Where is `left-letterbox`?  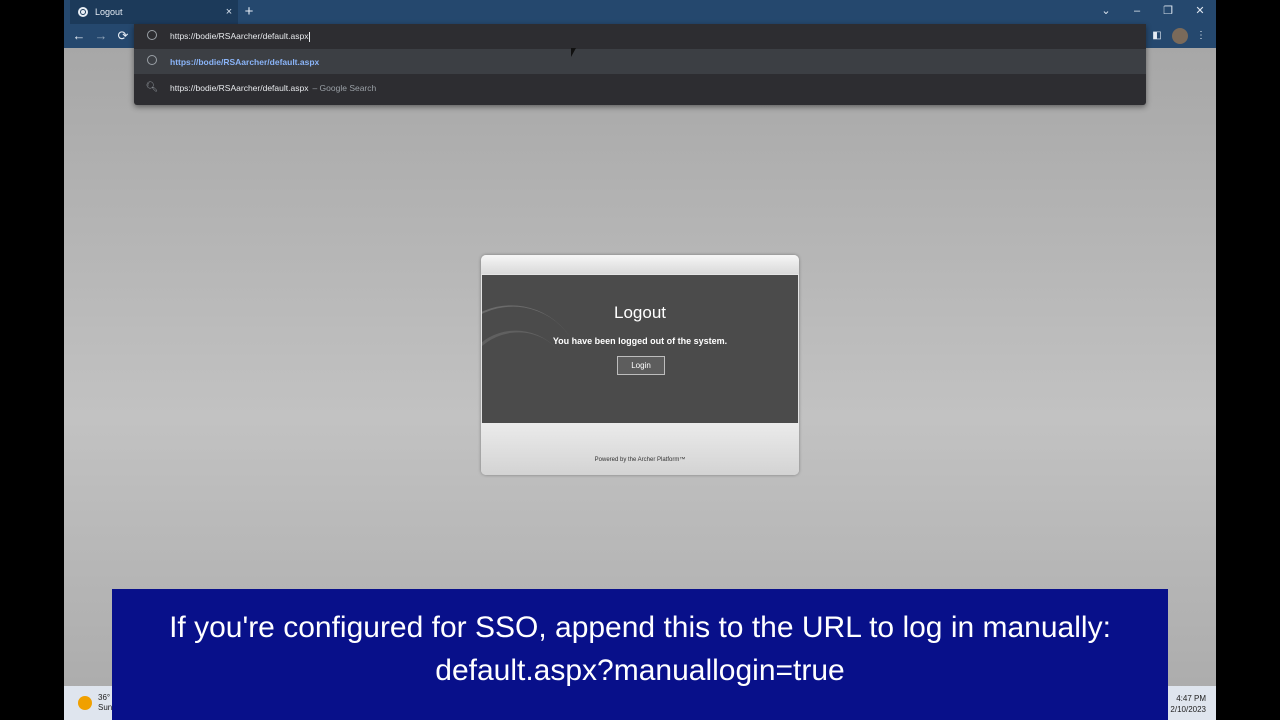
left-letterbox is located at coordinates (32, 360).